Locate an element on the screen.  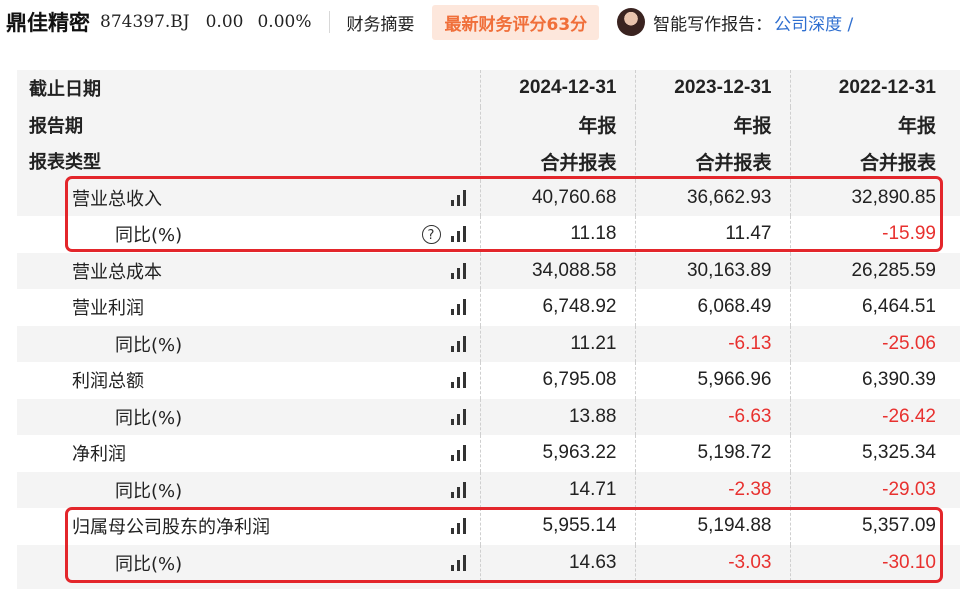
value-cell: -15.99 is located at coordinates (874, 234).